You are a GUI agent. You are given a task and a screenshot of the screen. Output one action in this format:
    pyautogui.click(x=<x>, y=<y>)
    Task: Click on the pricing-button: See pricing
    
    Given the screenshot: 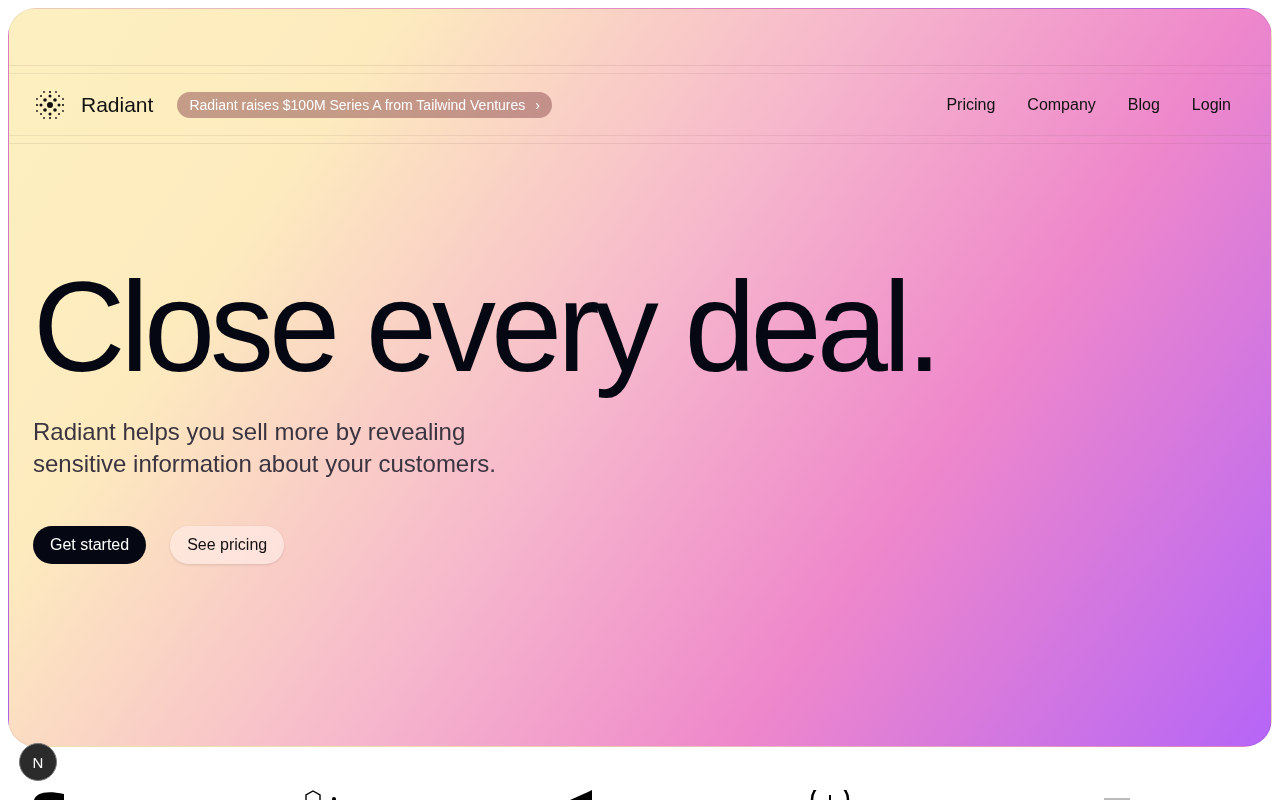 What is the action you would take?
    pyautogui.click(x=227, y=544)
    